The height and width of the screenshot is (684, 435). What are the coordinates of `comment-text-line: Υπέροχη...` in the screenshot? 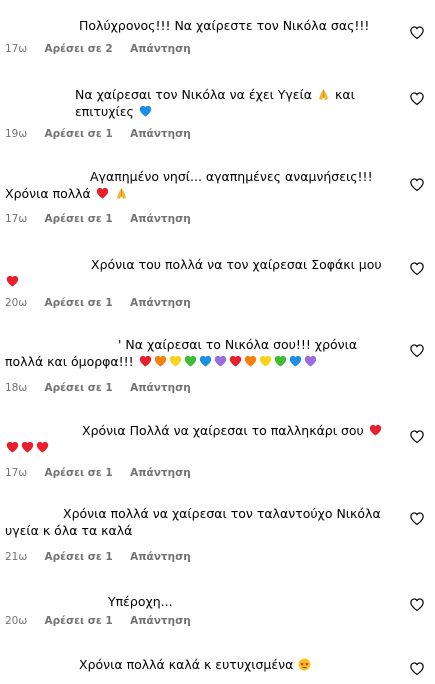 It's located at (140, 601).